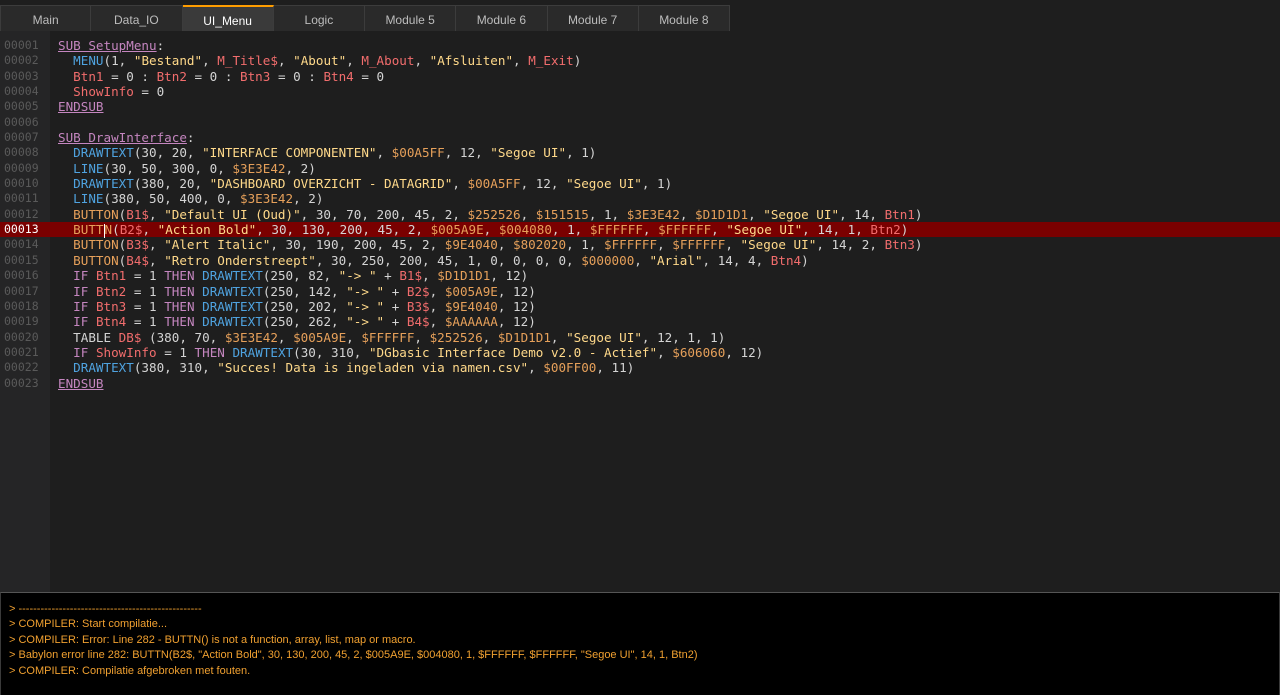 The width and height of the screenshot is (1280, 695). Describe the element at coordinates (343, 230) in the screenshot. I see `code-token: , 30, 130, 200, 45, 2,` at that location.